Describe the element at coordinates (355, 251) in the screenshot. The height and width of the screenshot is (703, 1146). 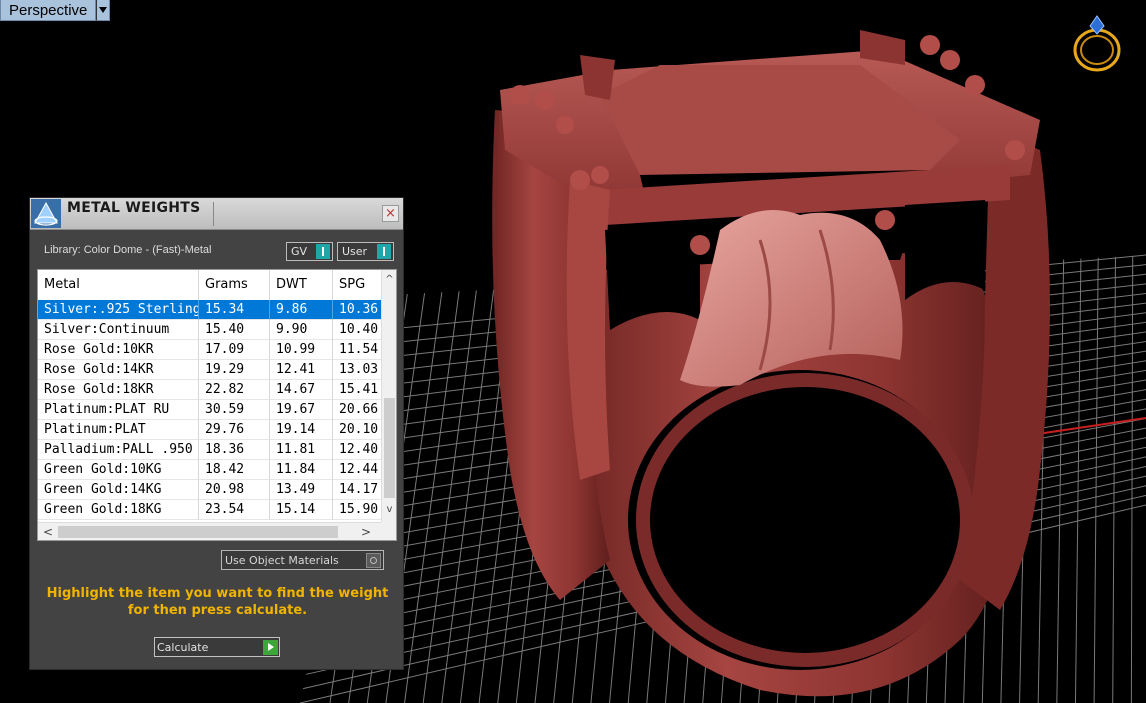
I see `user-toggle-label: User` at that location.